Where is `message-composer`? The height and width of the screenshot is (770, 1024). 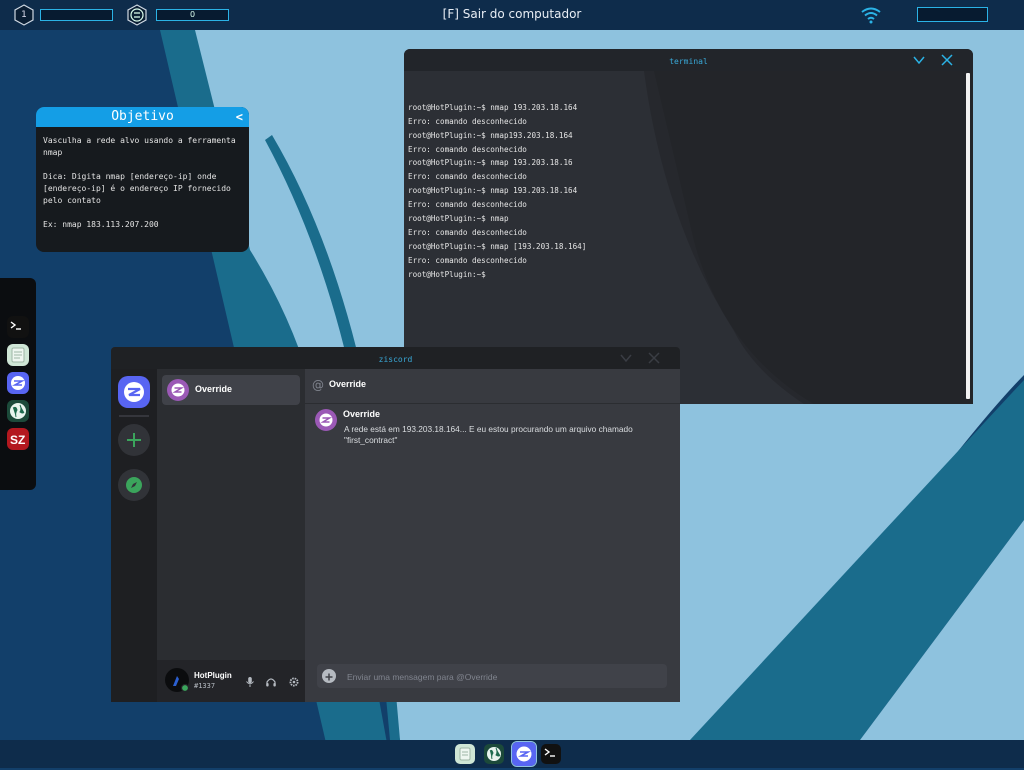 message-composer is located at coordinates (492, 676).